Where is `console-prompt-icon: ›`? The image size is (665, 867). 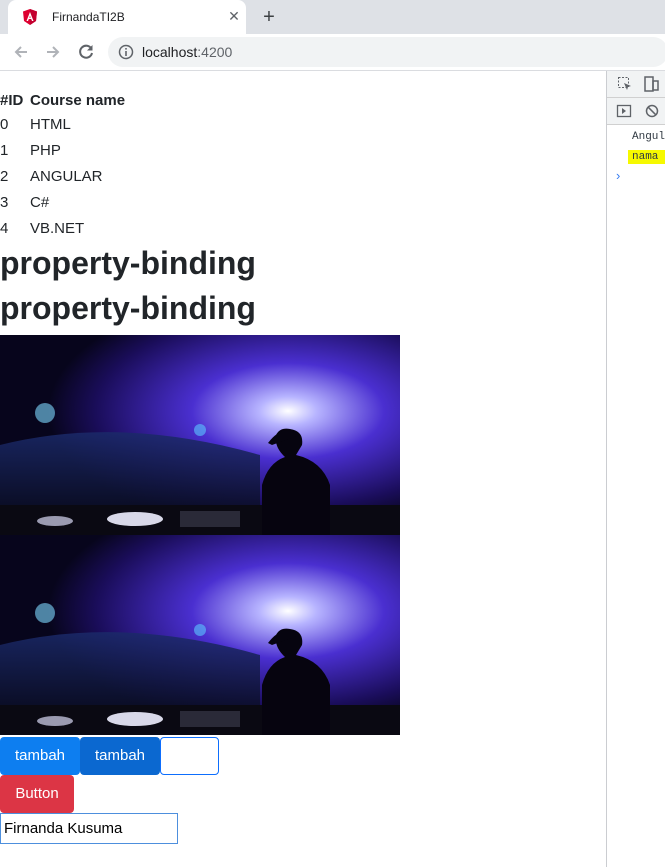 console-prompt-icon: › is located at coordinates (618, 175).